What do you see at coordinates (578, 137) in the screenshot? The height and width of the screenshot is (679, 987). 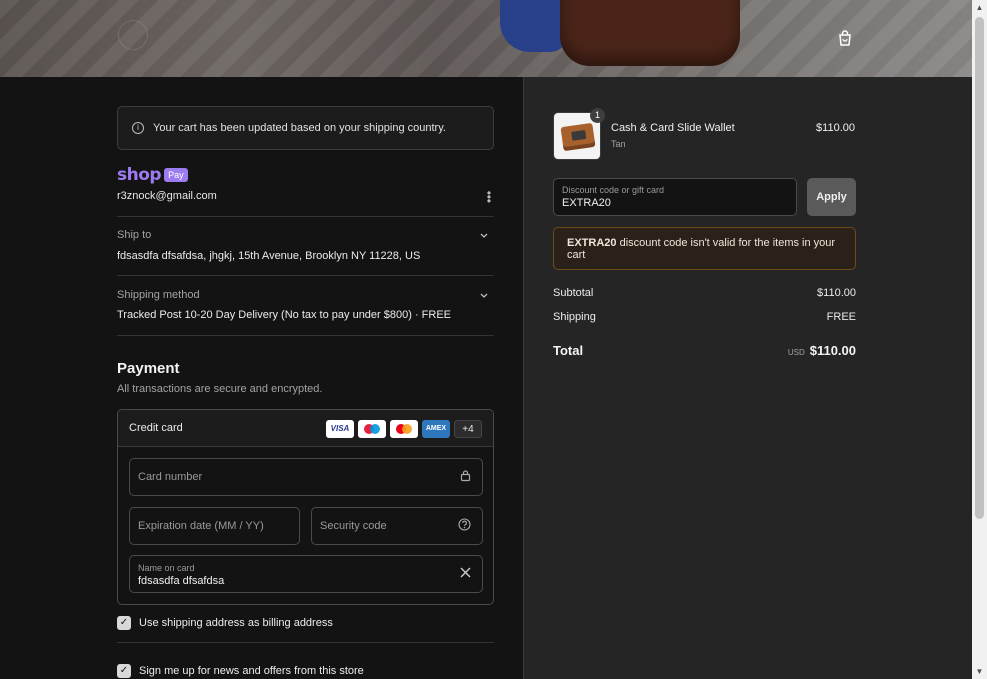 I see `wallet-image` at bounding box center [578, 137].